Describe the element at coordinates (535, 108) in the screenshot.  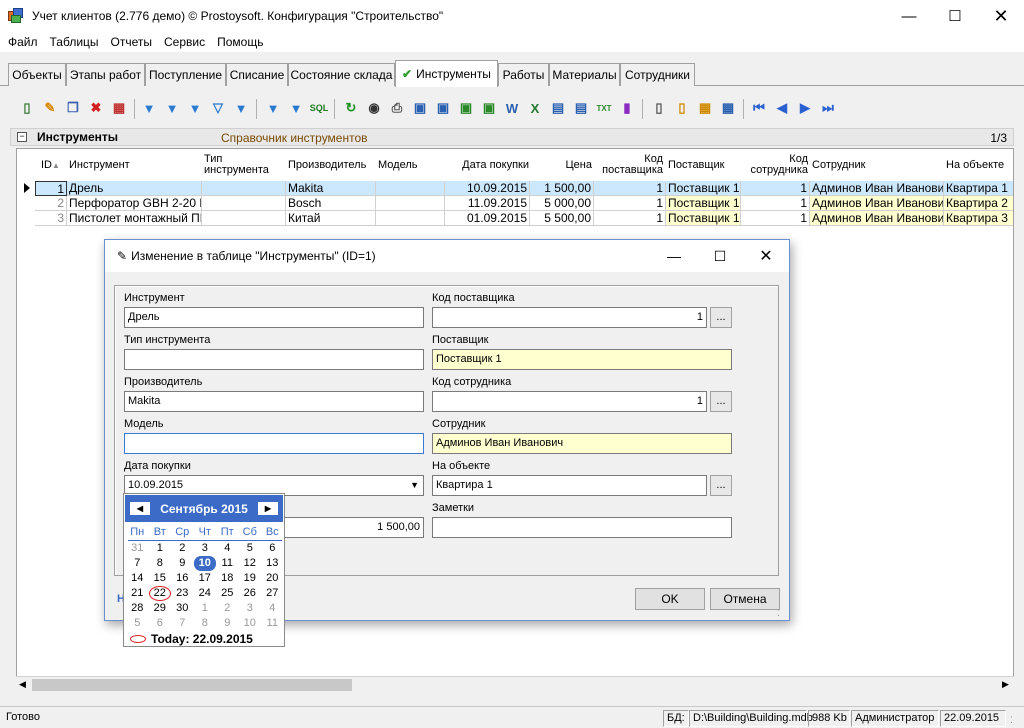
I see `excel-icon: X` at that location.